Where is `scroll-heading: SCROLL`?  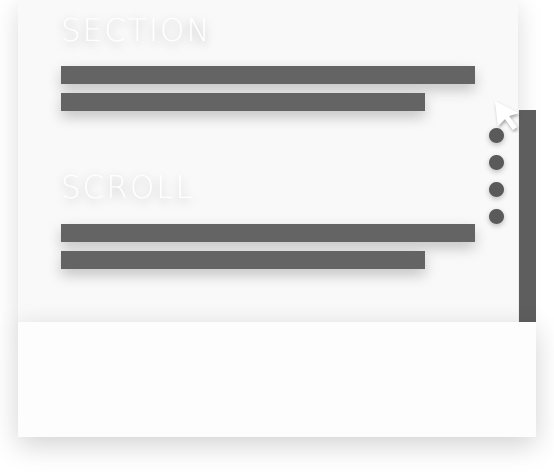
scroll-heading: SCROLL is located at coordinates (128, 188).